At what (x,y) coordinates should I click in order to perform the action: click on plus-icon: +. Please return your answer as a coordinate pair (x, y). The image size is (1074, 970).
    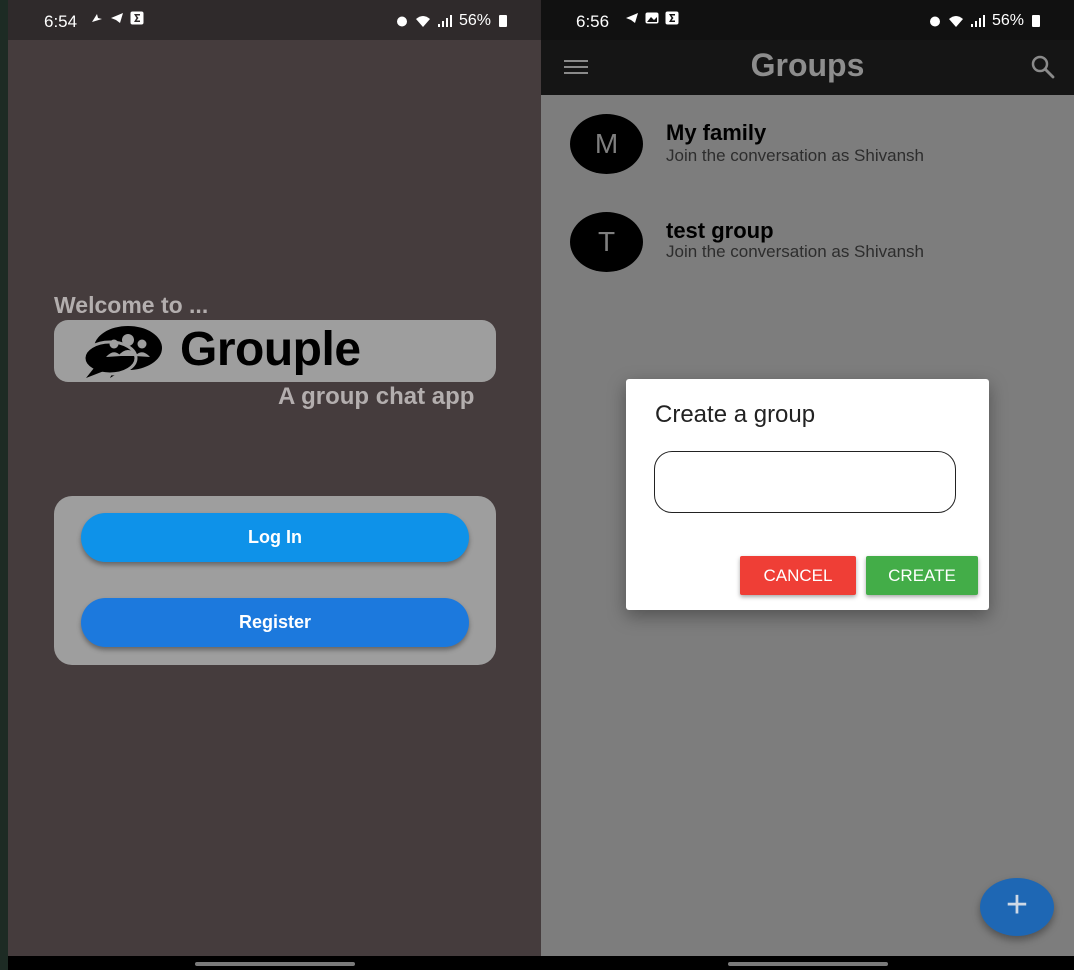
    Looking at the image, I should click on (1017, 905).